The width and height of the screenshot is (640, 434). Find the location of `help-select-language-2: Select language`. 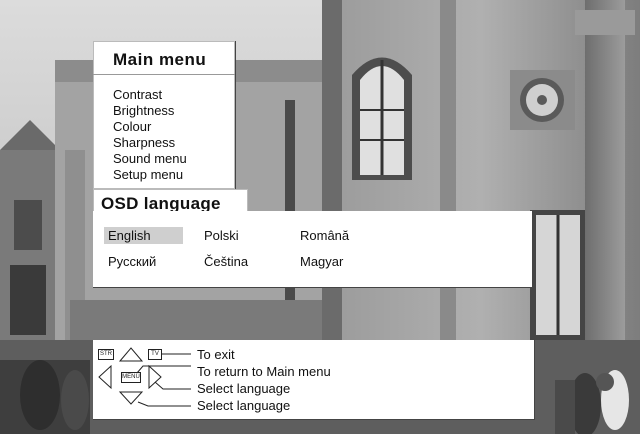

help-select-language-2: Select language is located at coordinates (244, 405).